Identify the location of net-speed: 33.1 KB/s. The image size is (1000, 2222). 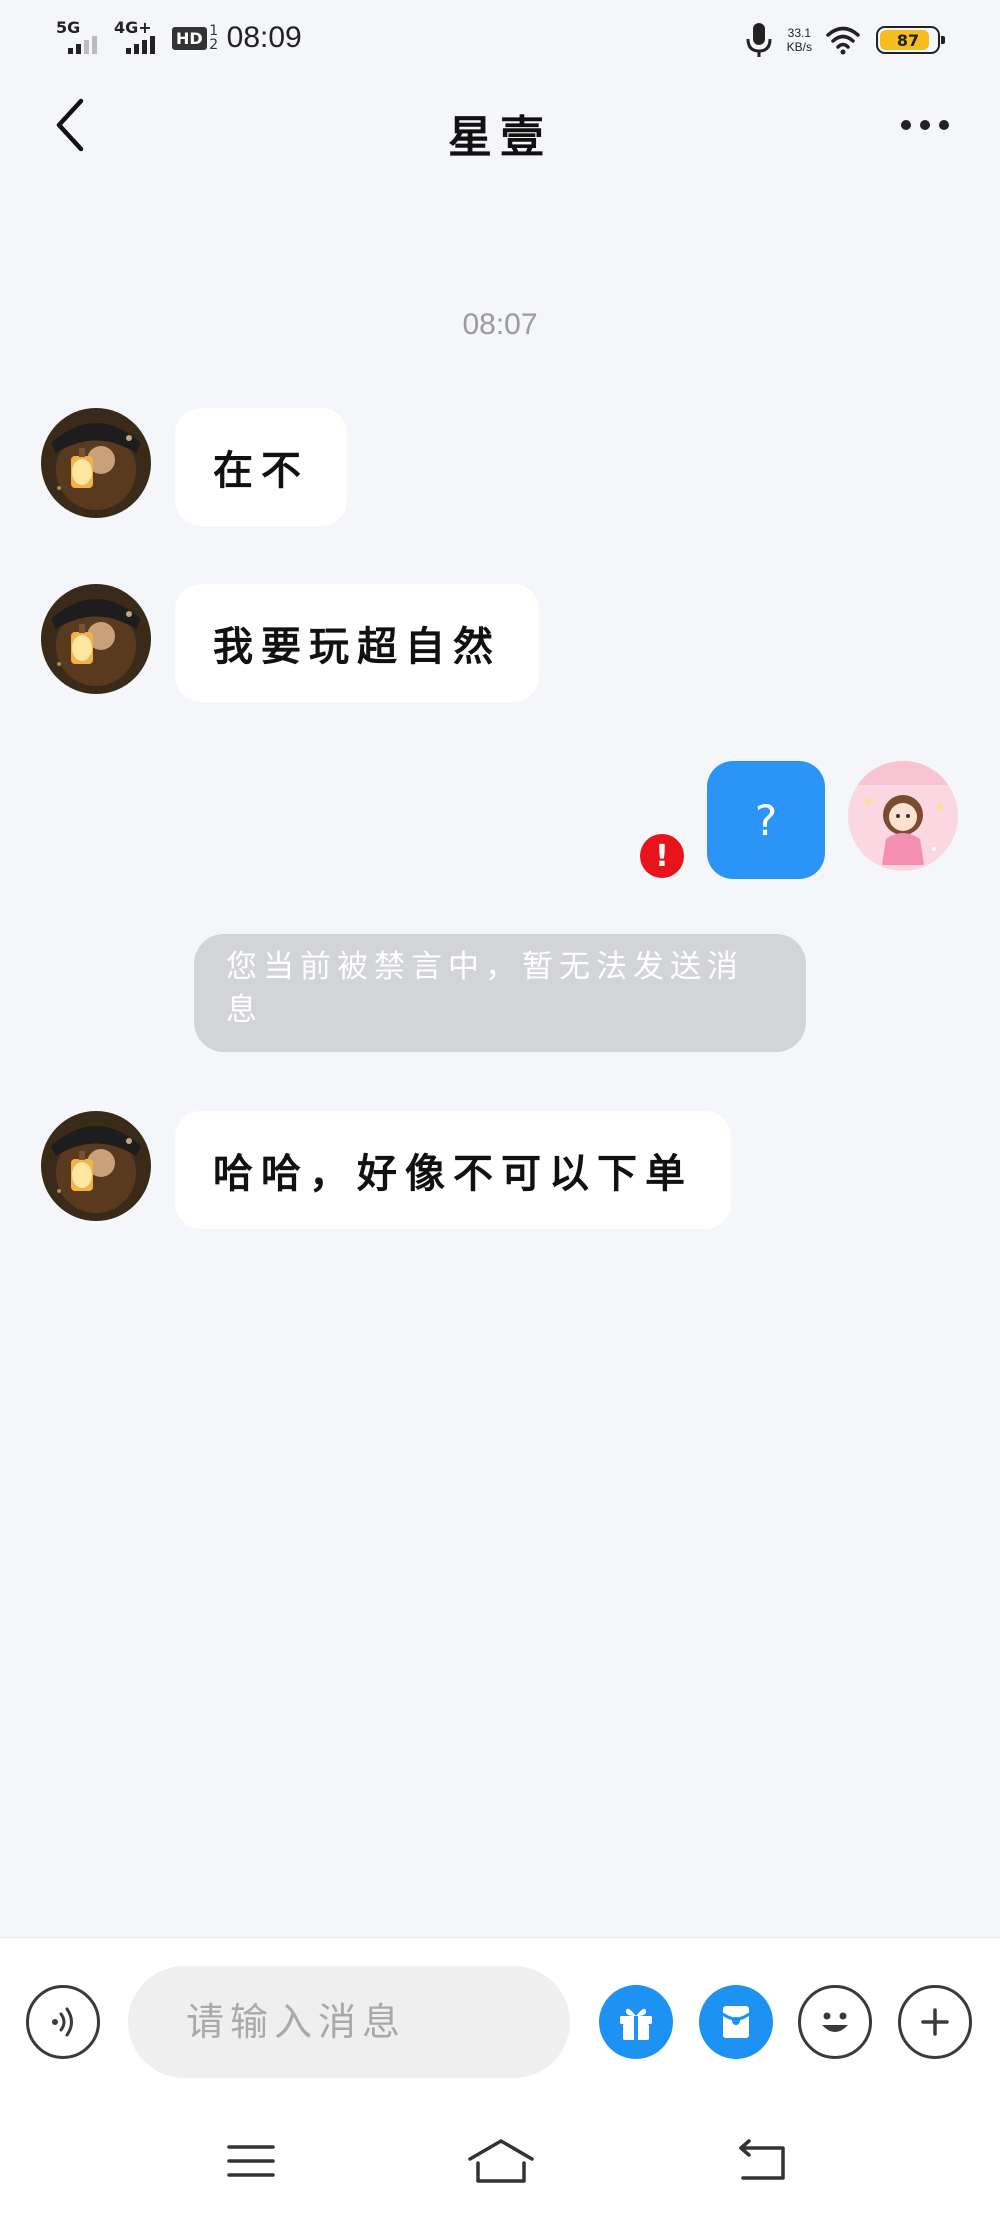
(799, 40).